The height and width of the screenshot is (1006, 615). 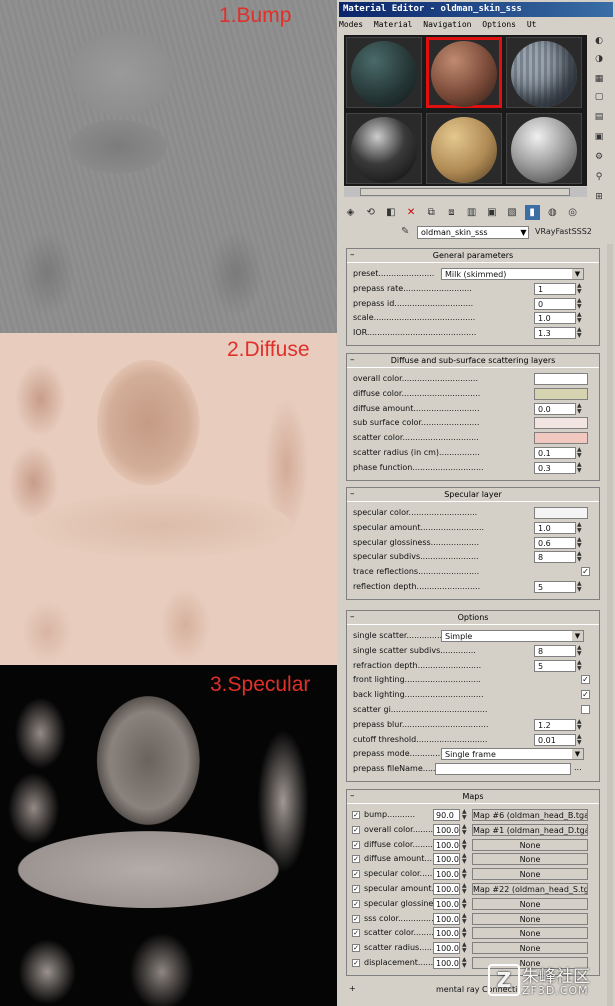 What do you see at coordinates (473, 232) in the screenshot?
I see `material-name-field: oldman_skin_sss` at bounding box center [473, 232].